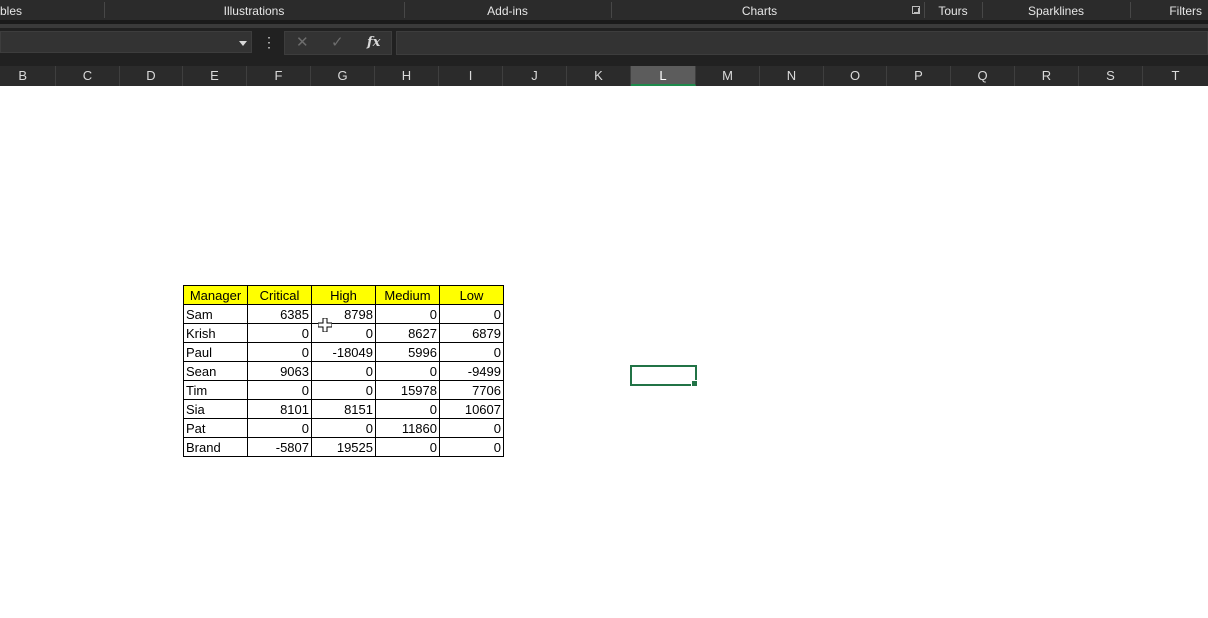  Describe the element at coordinates (302, 43) in the screenshot. I see `close-icon: ✕` at that location.